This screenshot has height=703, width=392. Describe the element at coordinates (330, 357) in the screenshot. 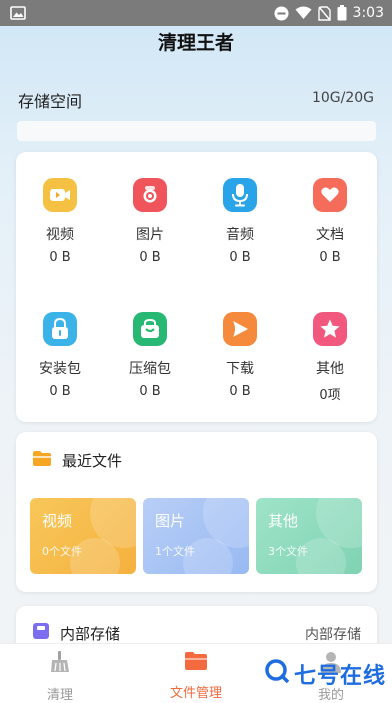

I see `category-other: 其他 0项` at that location.